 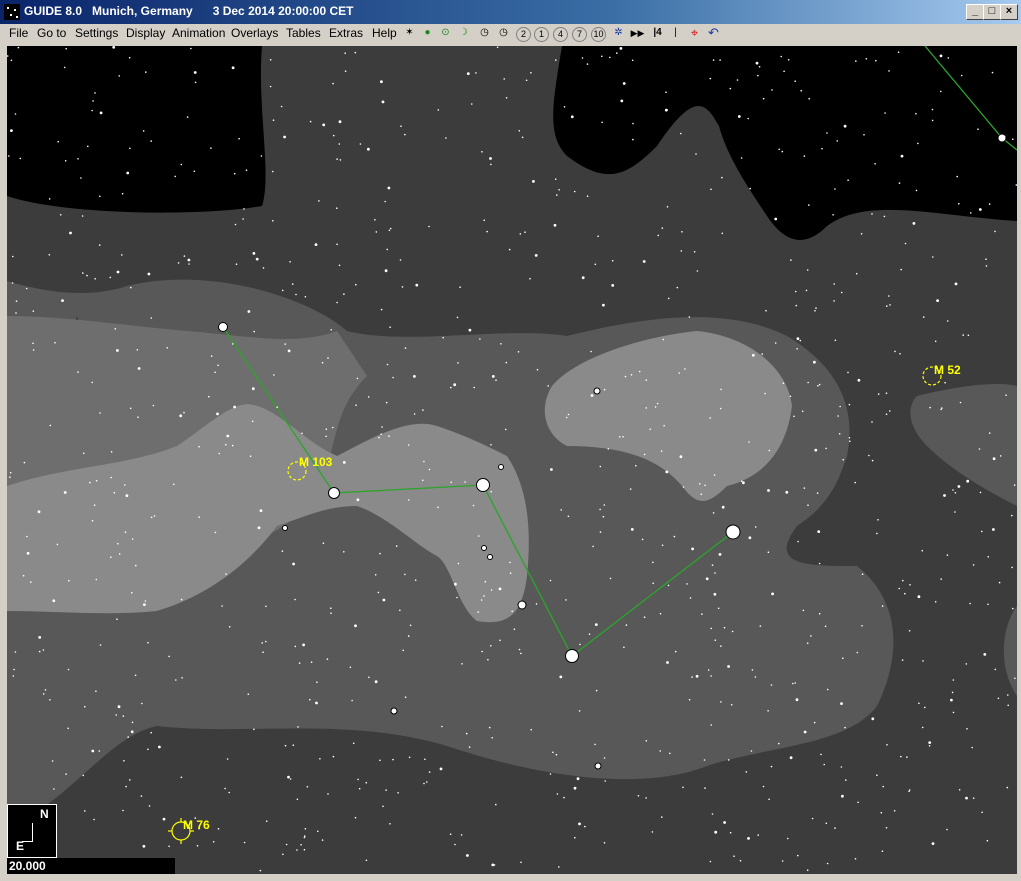 What do you see at coordinates (145, 33) in the screenshot?
I see `menu-display: Display` at bounding box center [145, 33].